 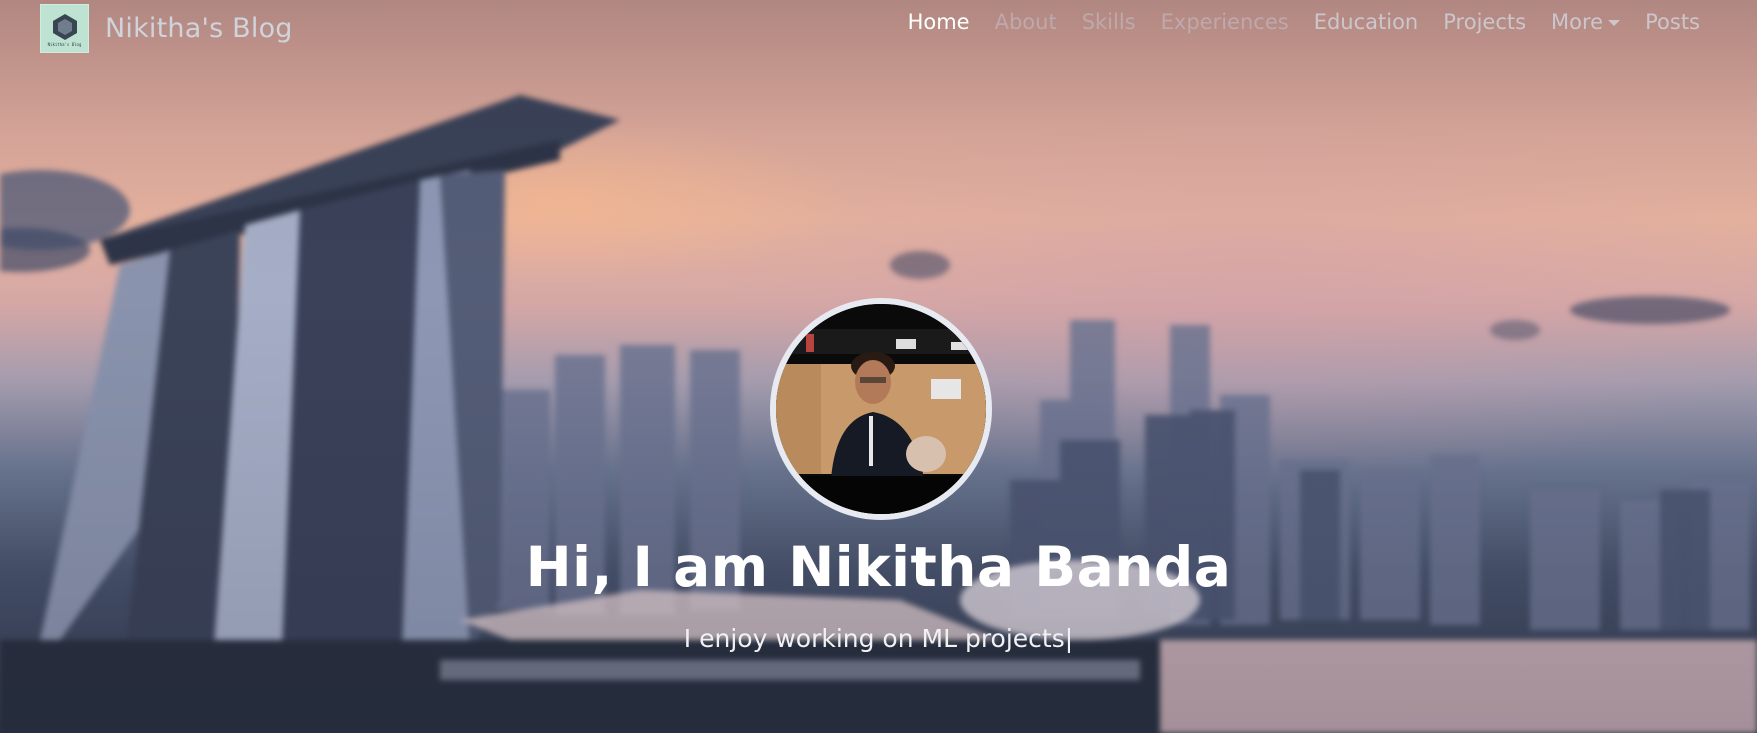 What do you see at coordinates (64, 44) in the screenshot?
I see `brand-logo-caption: Nikitha's Blog` at bounding box center [64, 44].